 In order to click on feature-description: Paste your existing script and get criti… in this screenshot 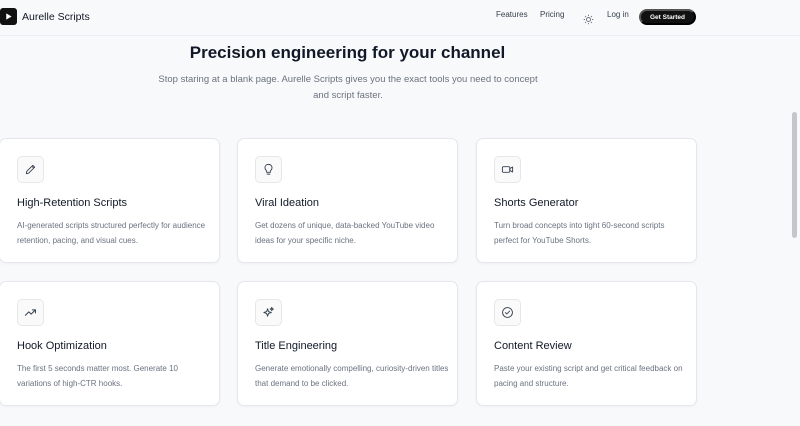, I will do `click(588, 376)`.